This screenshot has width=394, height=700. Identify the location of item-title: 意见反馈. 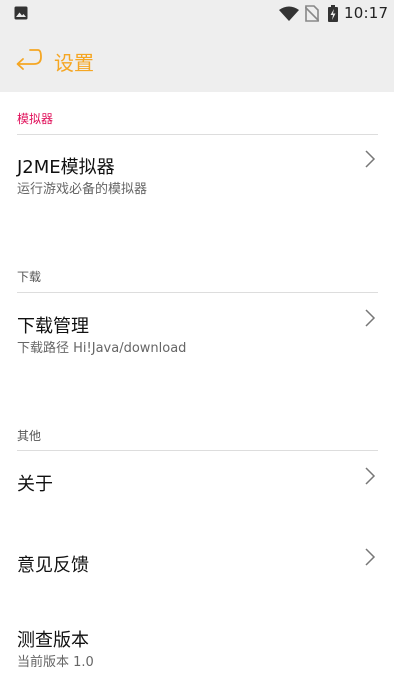
(53, 565).